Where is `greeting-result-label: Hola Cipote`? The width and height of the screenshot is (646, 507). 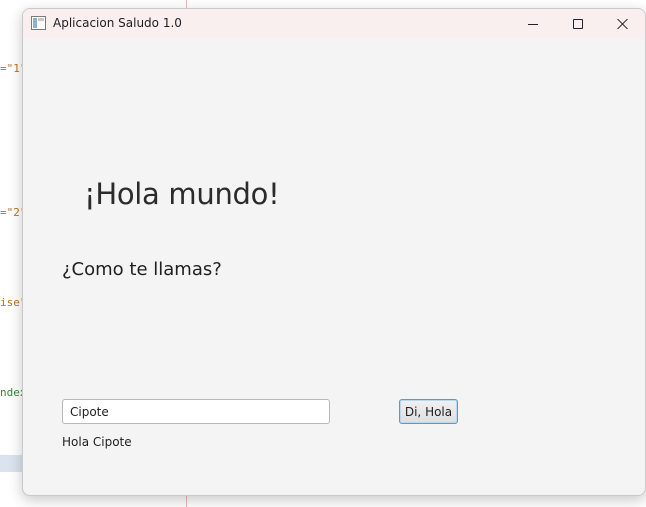 greeting-result-label: Hola Cipote is located at coordinates (97, 442).